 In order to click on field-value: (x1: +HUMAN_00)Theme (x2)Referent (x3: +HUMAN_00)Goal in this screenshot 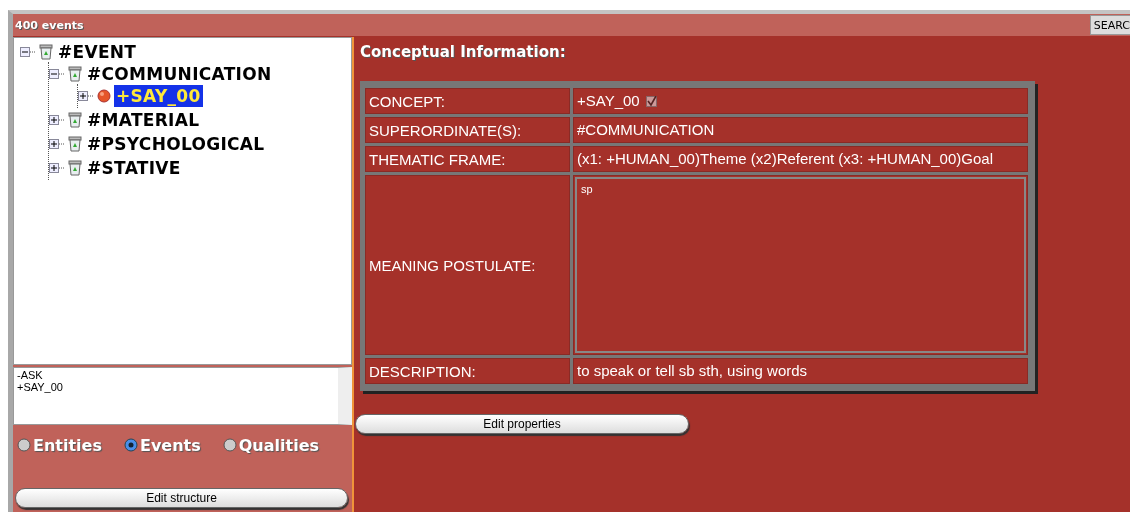, I will do `click(785, 159)`.